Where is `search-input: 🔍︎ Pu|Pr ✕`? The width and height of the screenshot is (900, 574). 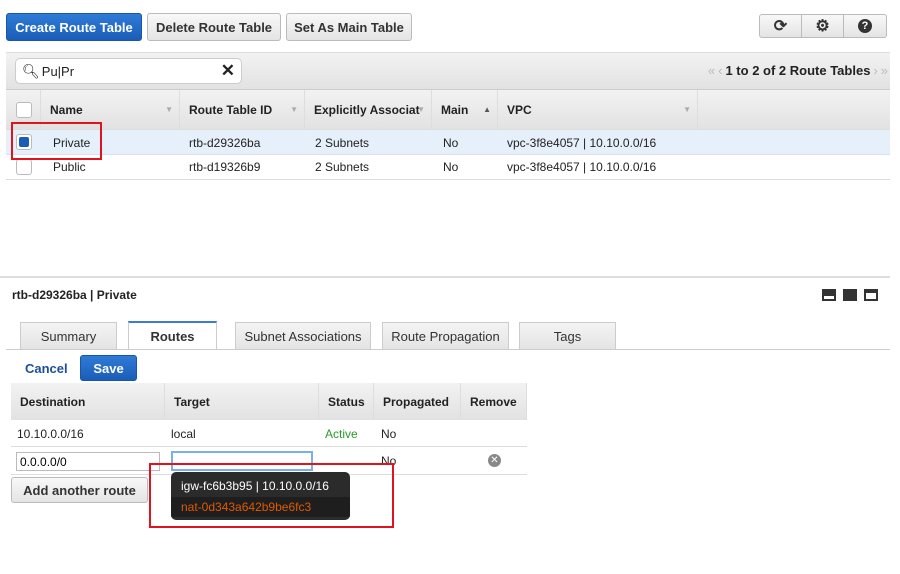
search-input: 🔍︎ Pu|Pr ✕ is located at coordinates (128, 71).